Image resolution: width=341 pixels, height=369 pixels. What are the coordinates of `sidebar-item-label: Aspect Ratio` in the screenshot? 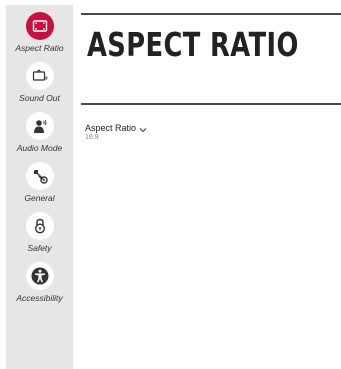 It's located at (39, 48).